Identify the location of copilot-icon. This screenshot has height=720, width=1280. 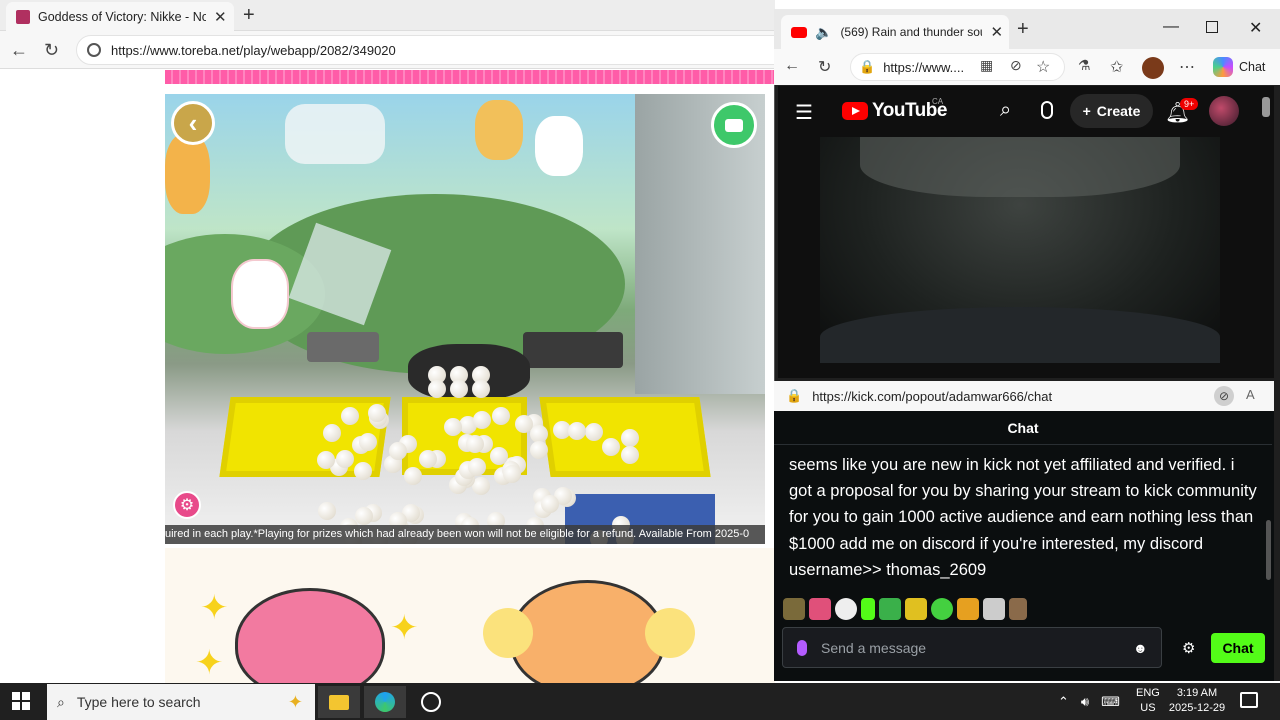
(1223, 67).